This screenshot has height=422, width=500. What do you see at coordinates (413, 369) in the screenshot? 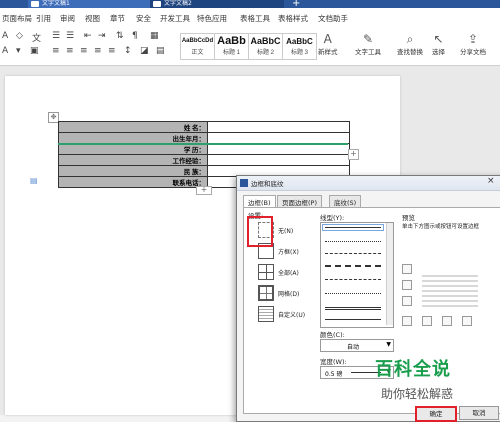
I see `watermark-title: 百科全说` at bounding box center [413, 369].